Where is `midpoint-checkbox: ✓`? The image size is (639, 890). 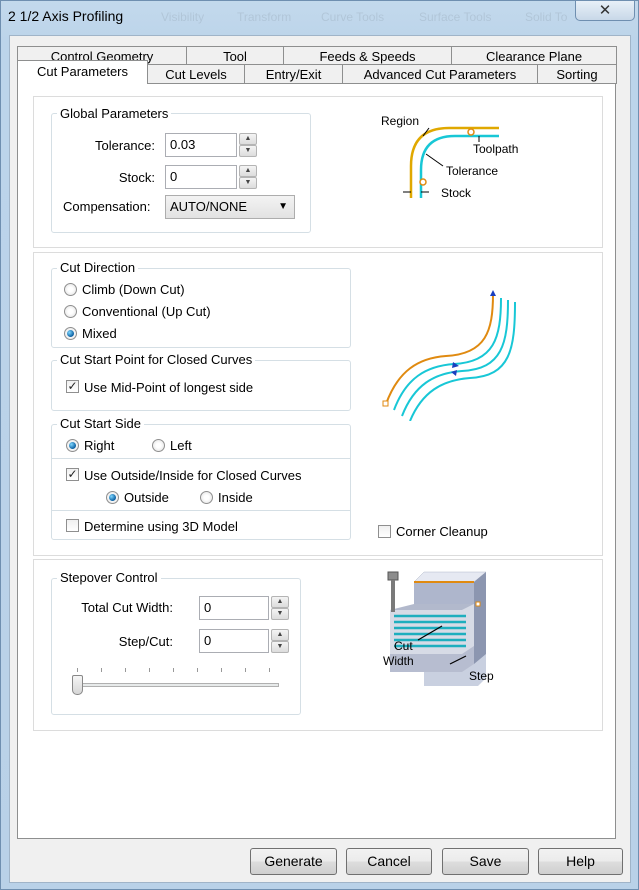 midpoint-checkbox: ✓ is located at coordinates (72, 386).